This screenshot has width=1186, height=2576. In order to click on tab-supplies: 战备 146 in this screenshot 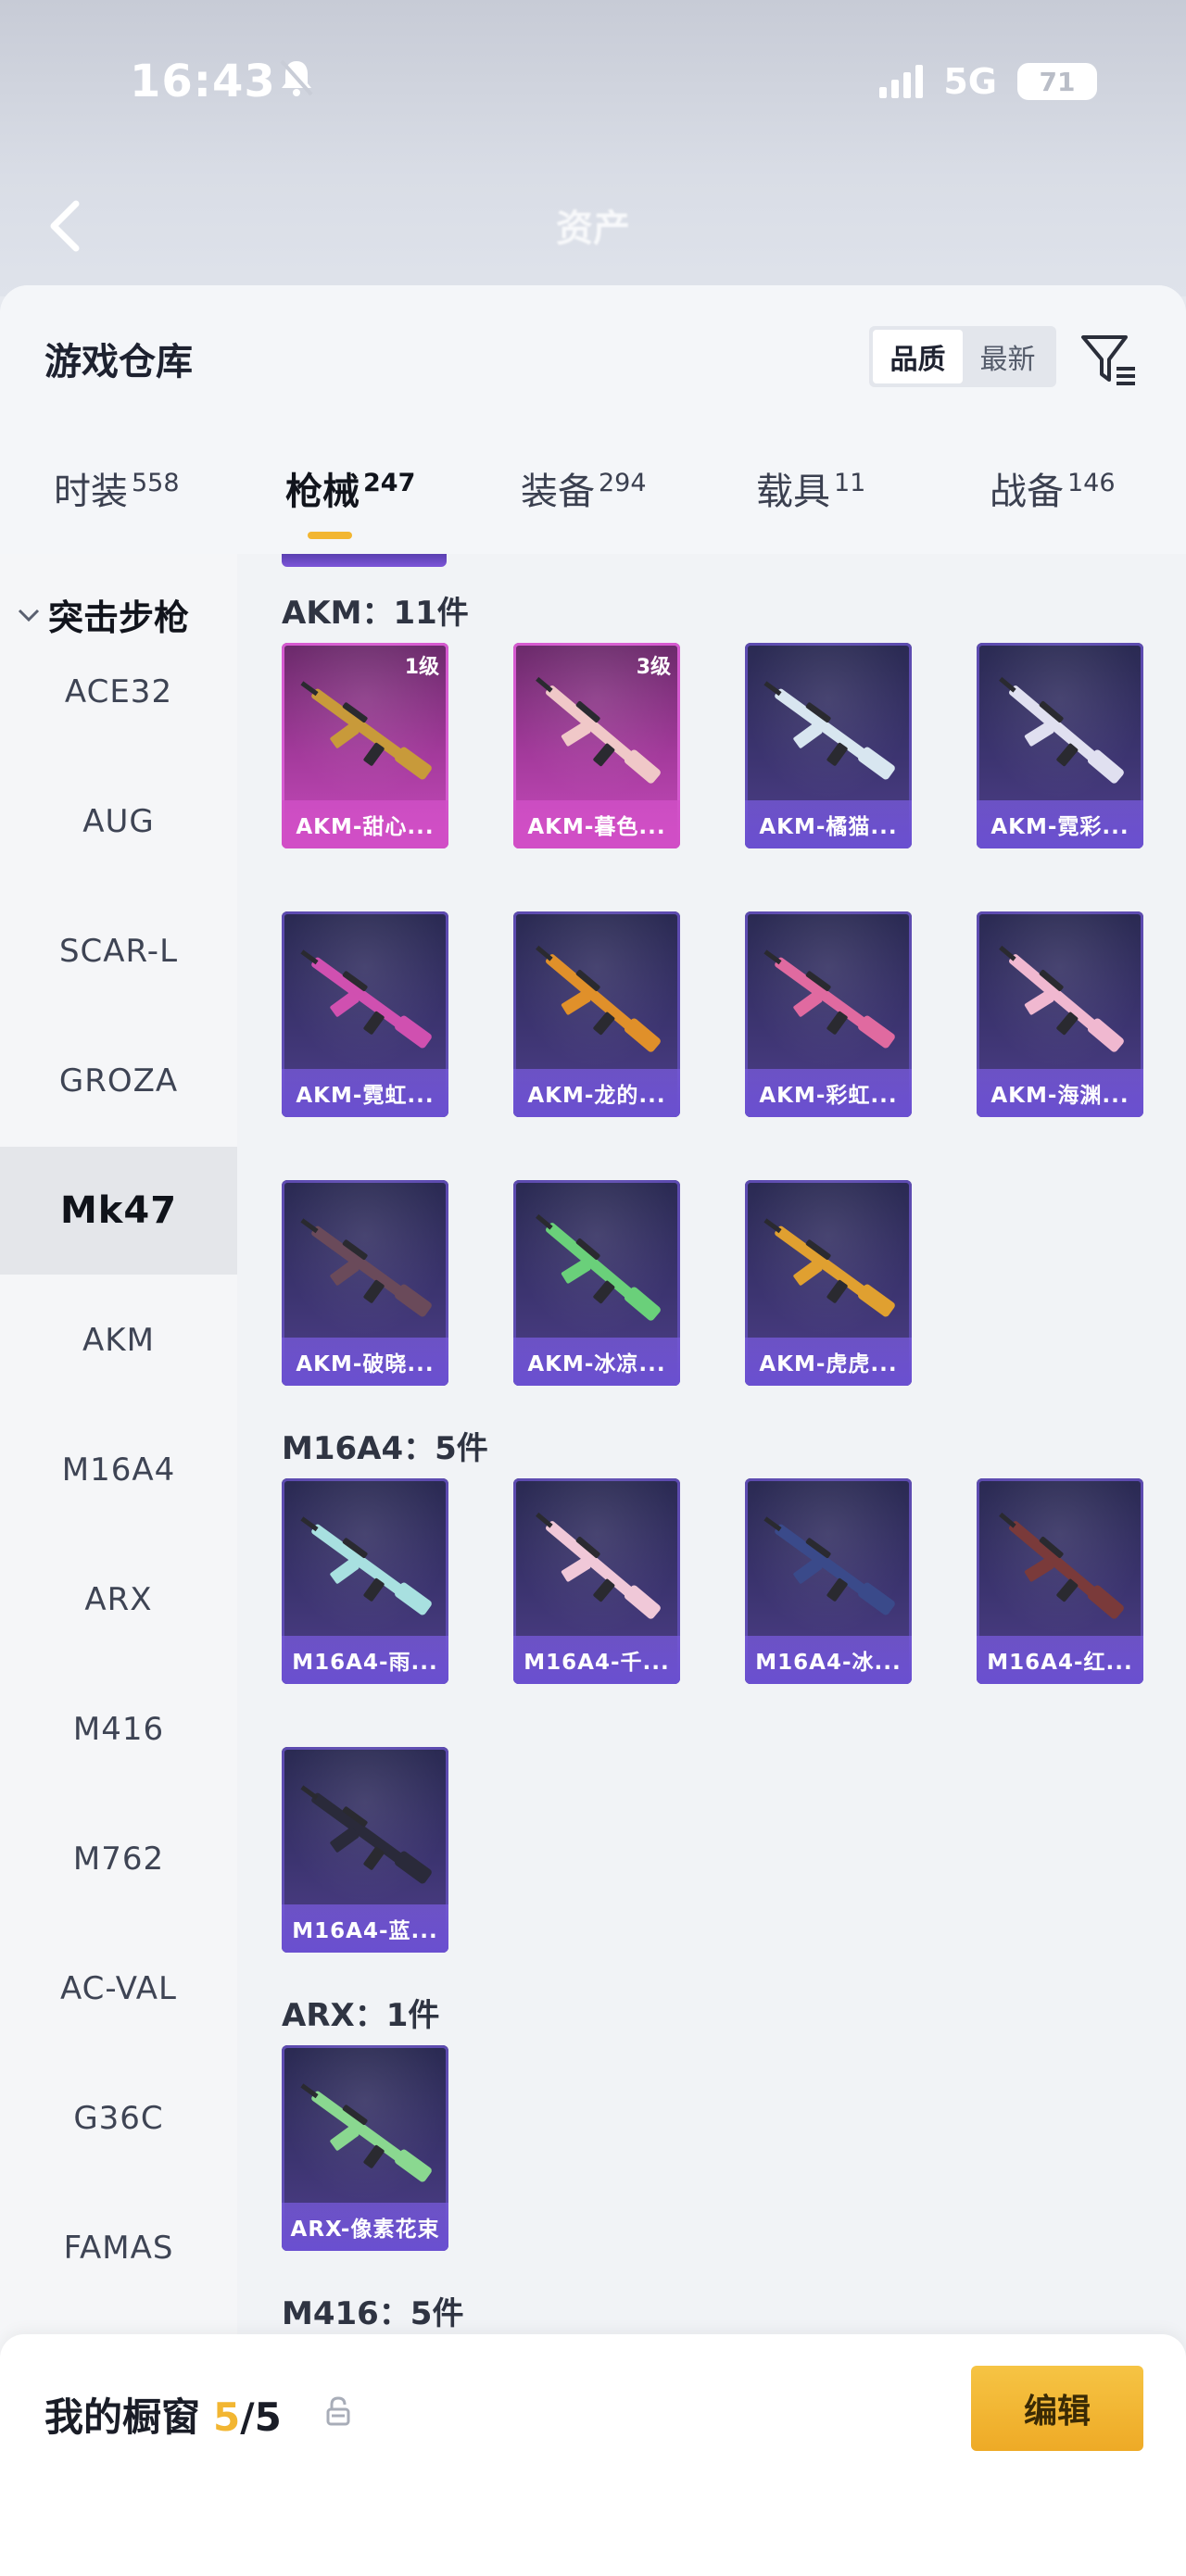, I will do `click(1053, 503)`.